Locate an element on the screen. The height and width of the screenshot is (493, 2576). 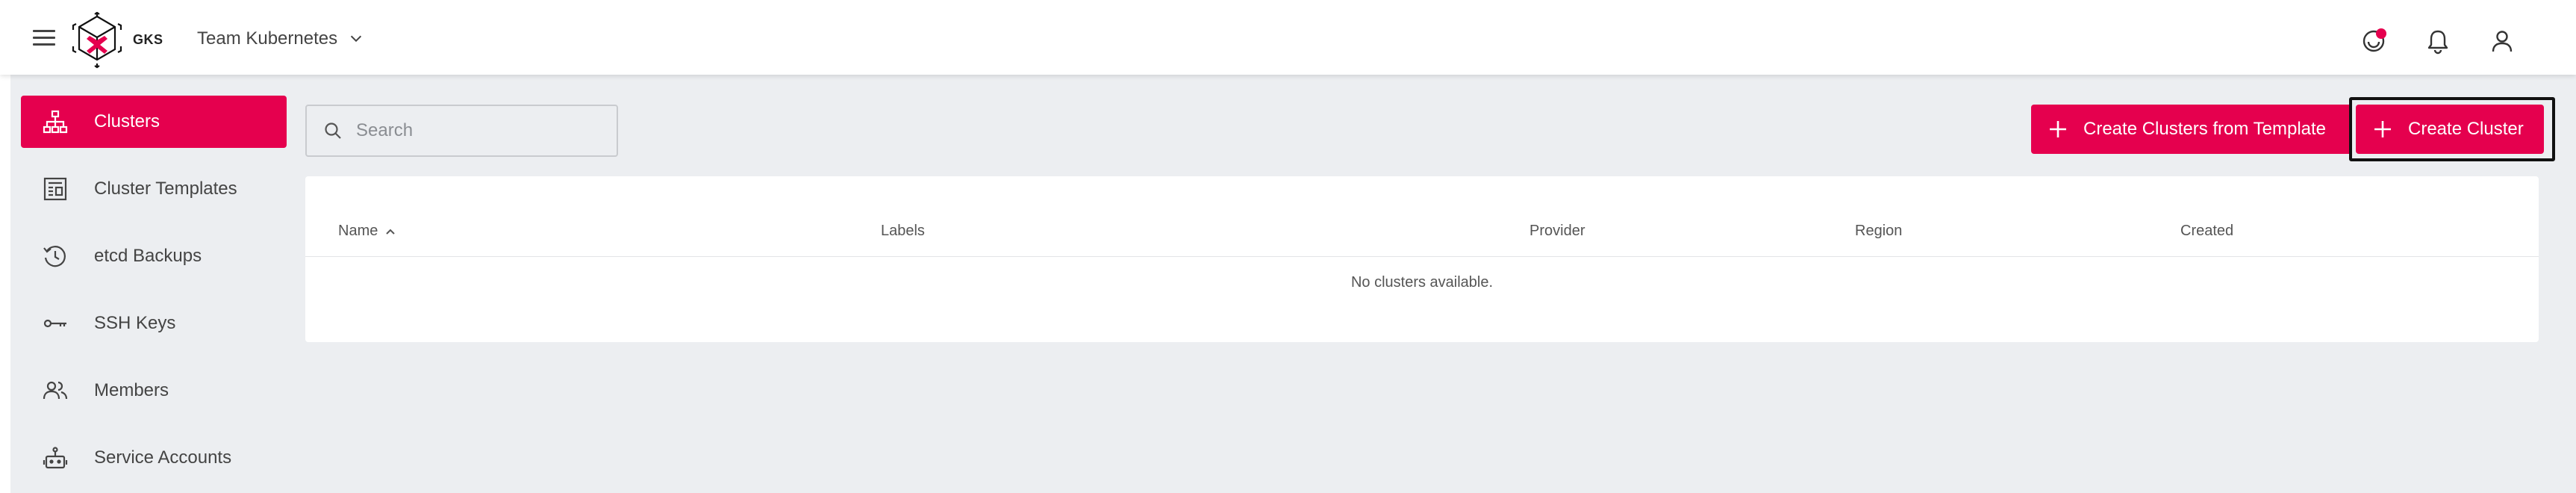
search-box is located at coordinates (461, 131).